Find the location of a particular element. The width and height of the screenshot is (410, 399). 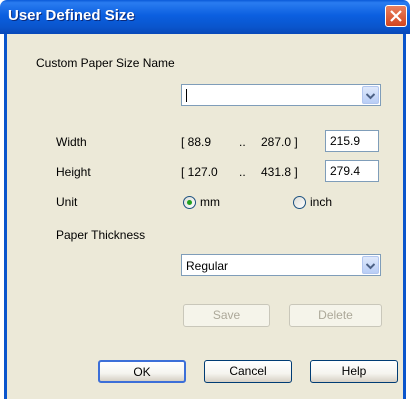

height-label: Height is located at coordinates (73, 172).